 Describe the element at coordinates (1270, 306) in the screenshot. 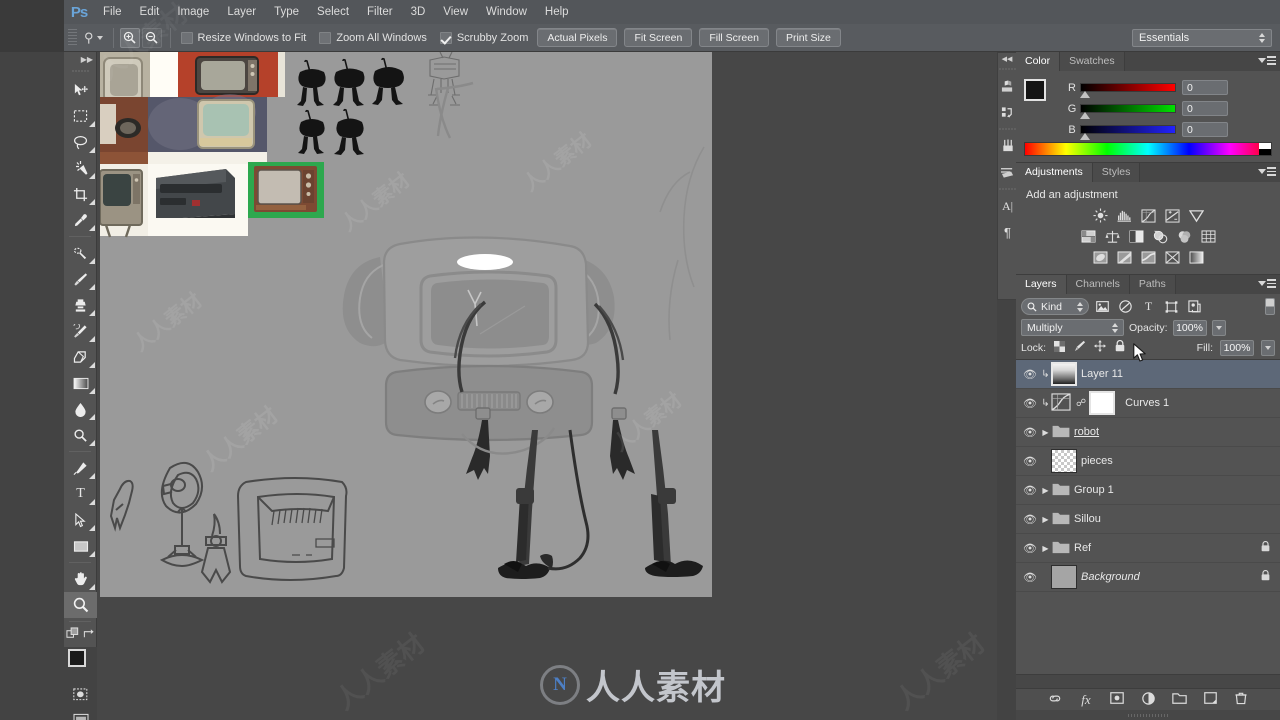

I see `layer-filter-enable-toggle` at that location.